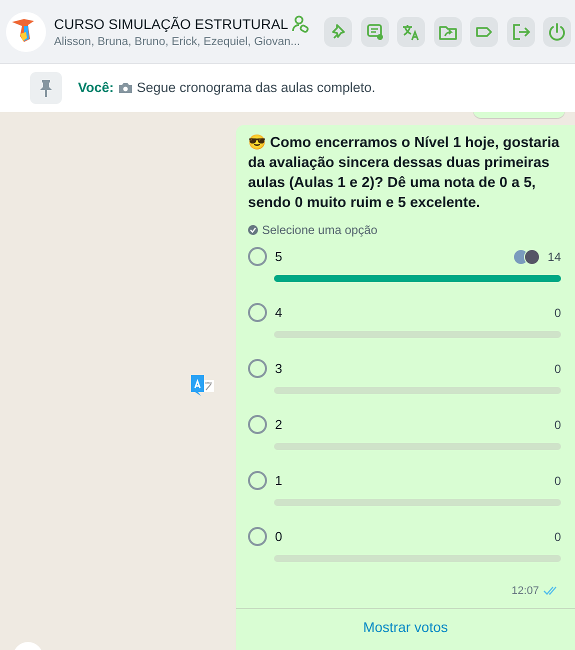  I want to click on vote-count: 14, so click(554, 257).